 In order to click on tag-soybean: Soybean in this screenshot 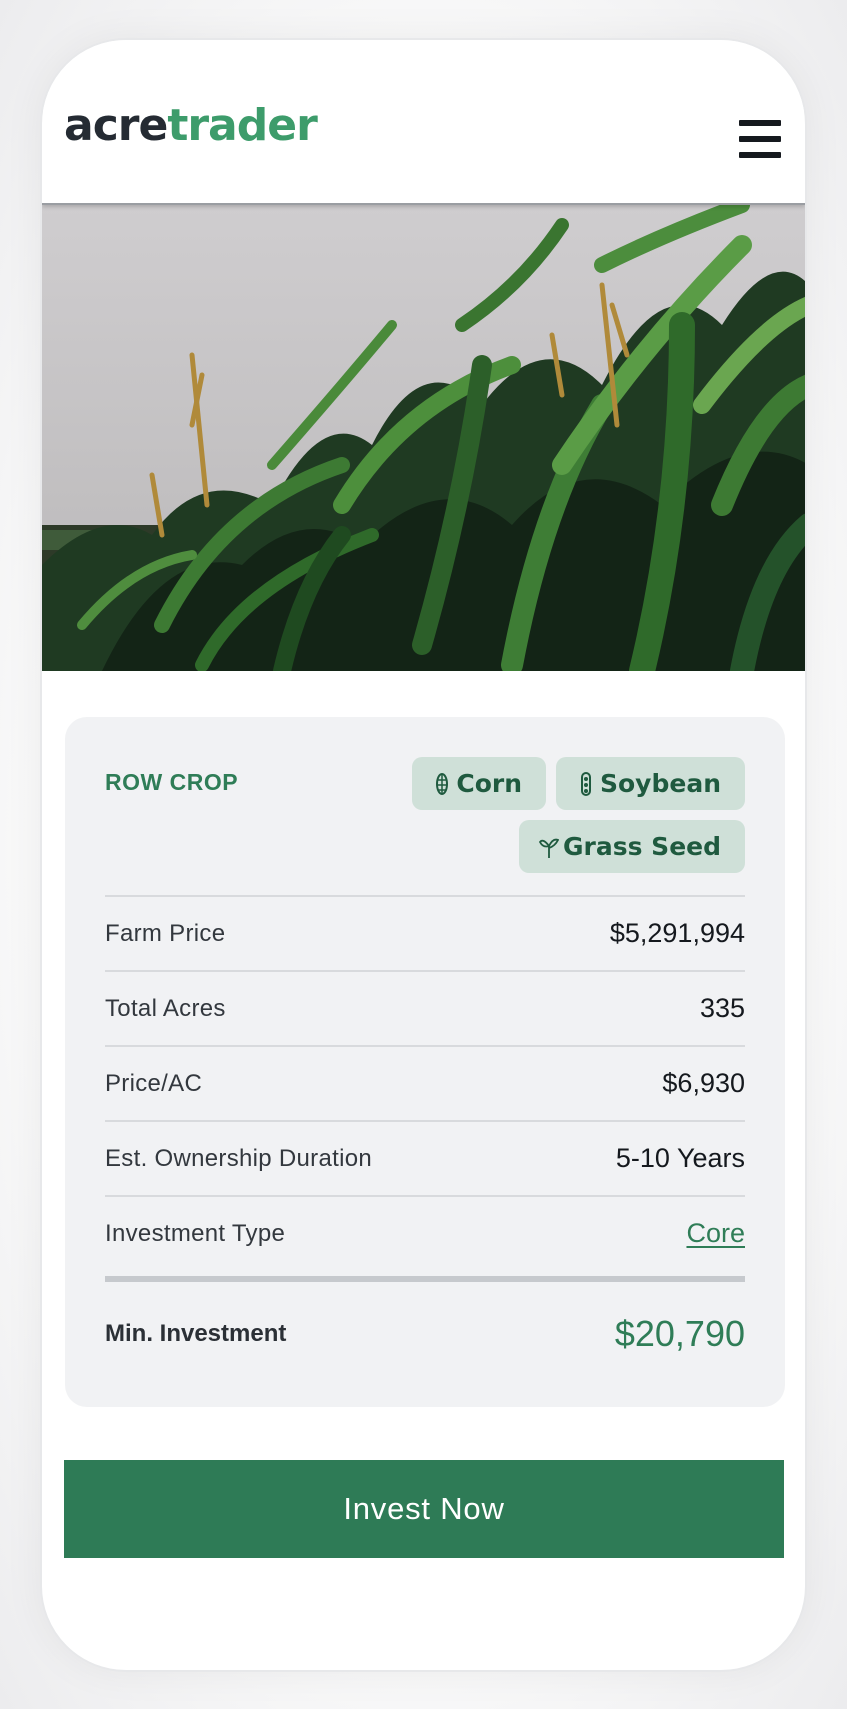, I will do `click(650, 783)`.